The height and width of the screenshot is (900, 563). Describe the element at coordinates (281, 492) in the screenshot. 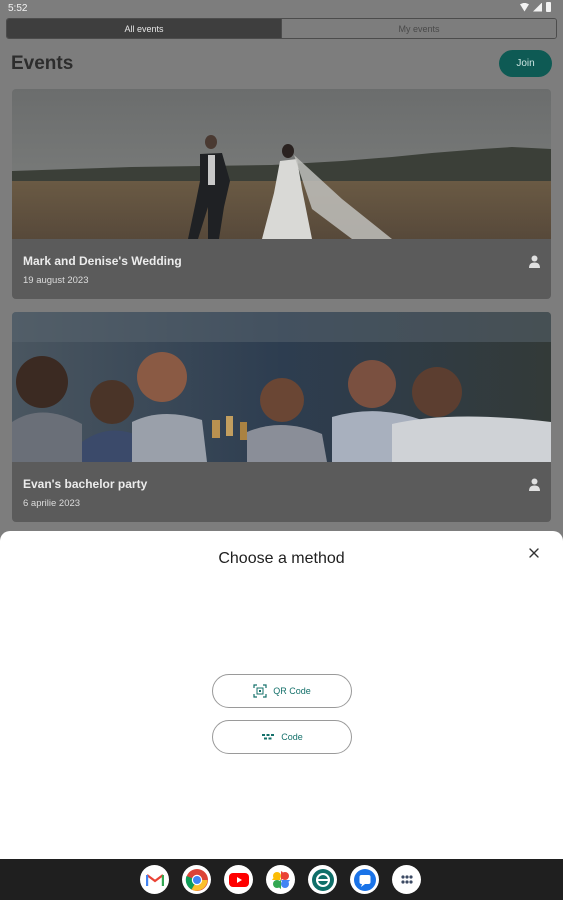

I see `event-info-bachelor: Evan's bachelor party 6 aprilie 2023` at that location.